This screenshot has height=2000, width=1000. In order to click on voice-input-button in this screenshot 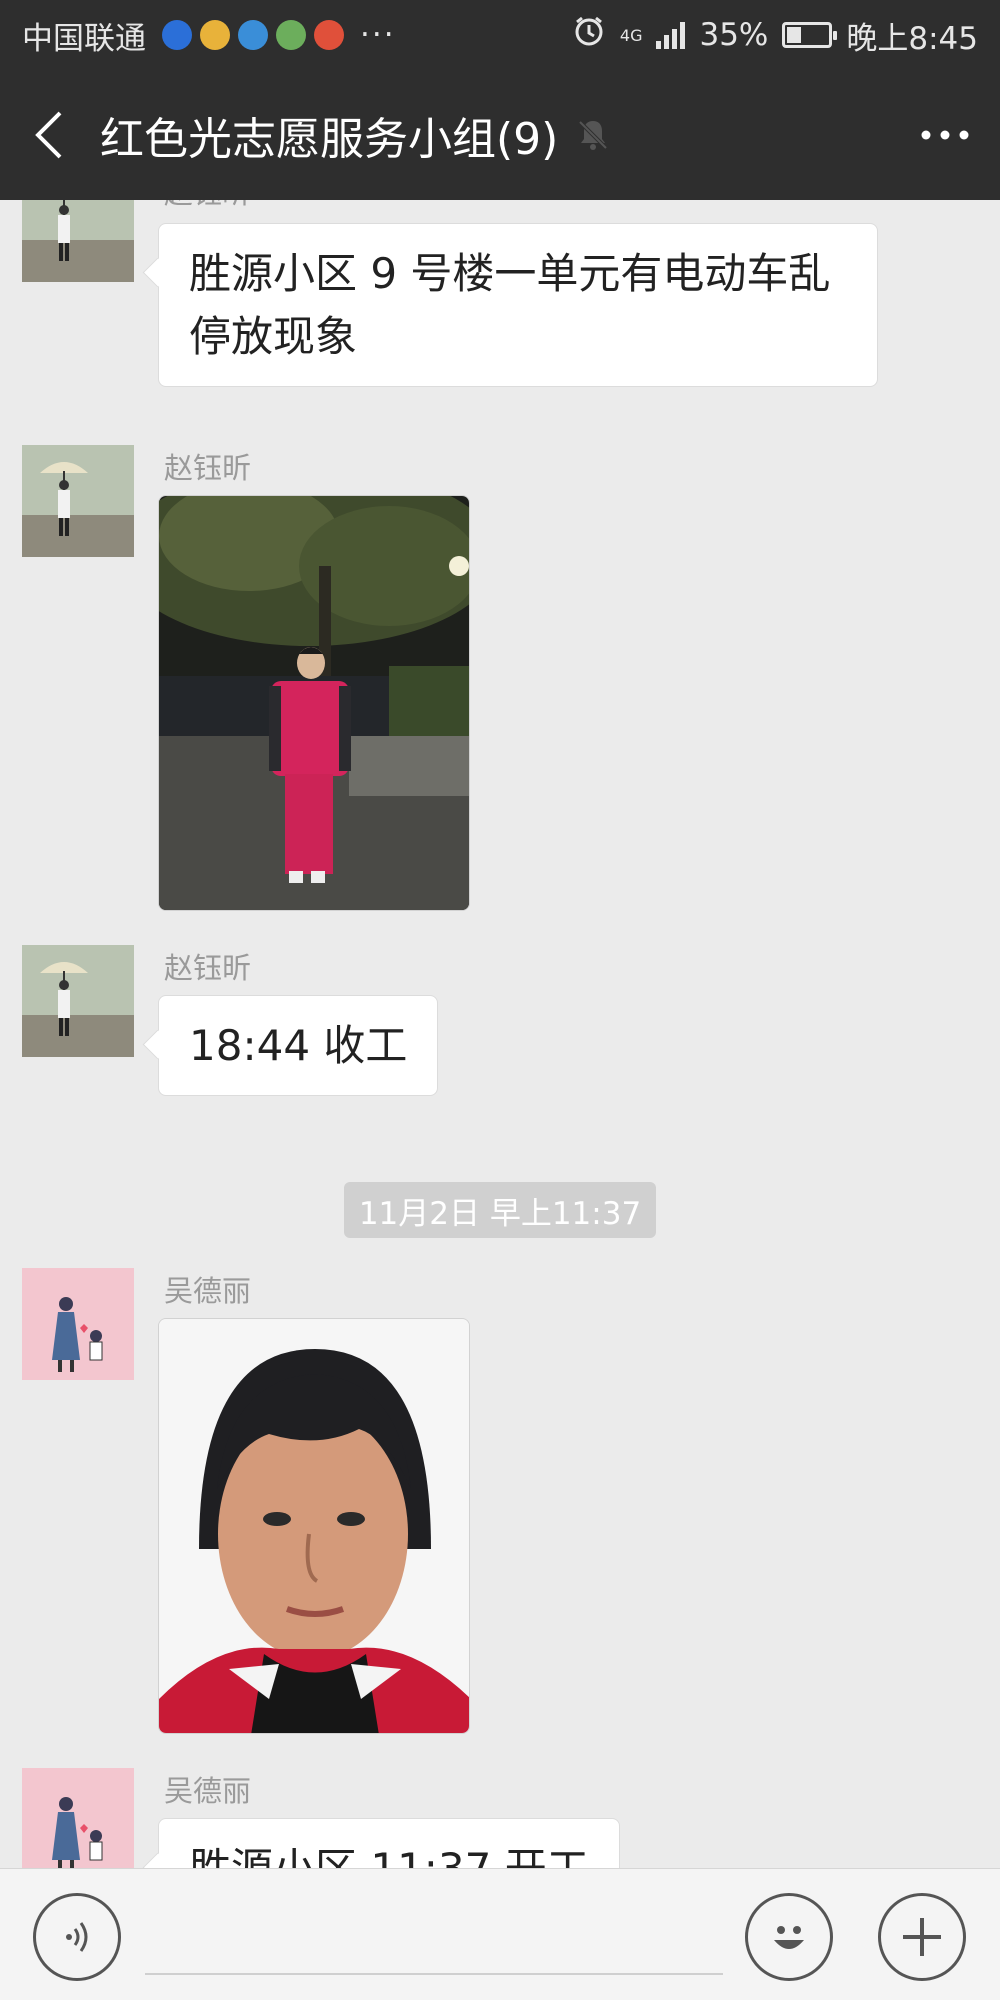, I will do `click(77, 1937)`.